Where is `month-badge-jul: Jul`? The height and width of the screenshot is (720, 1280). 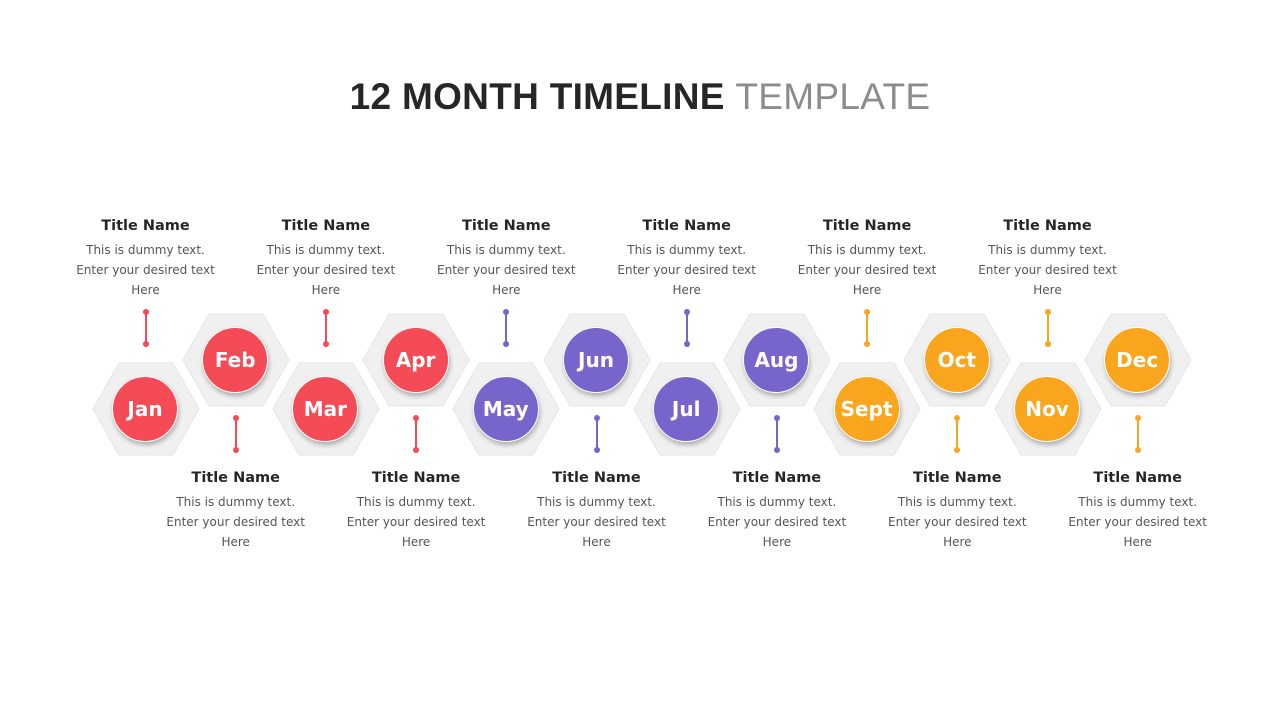
month-badge-jul: Jul is located at coordinates (686, 408).